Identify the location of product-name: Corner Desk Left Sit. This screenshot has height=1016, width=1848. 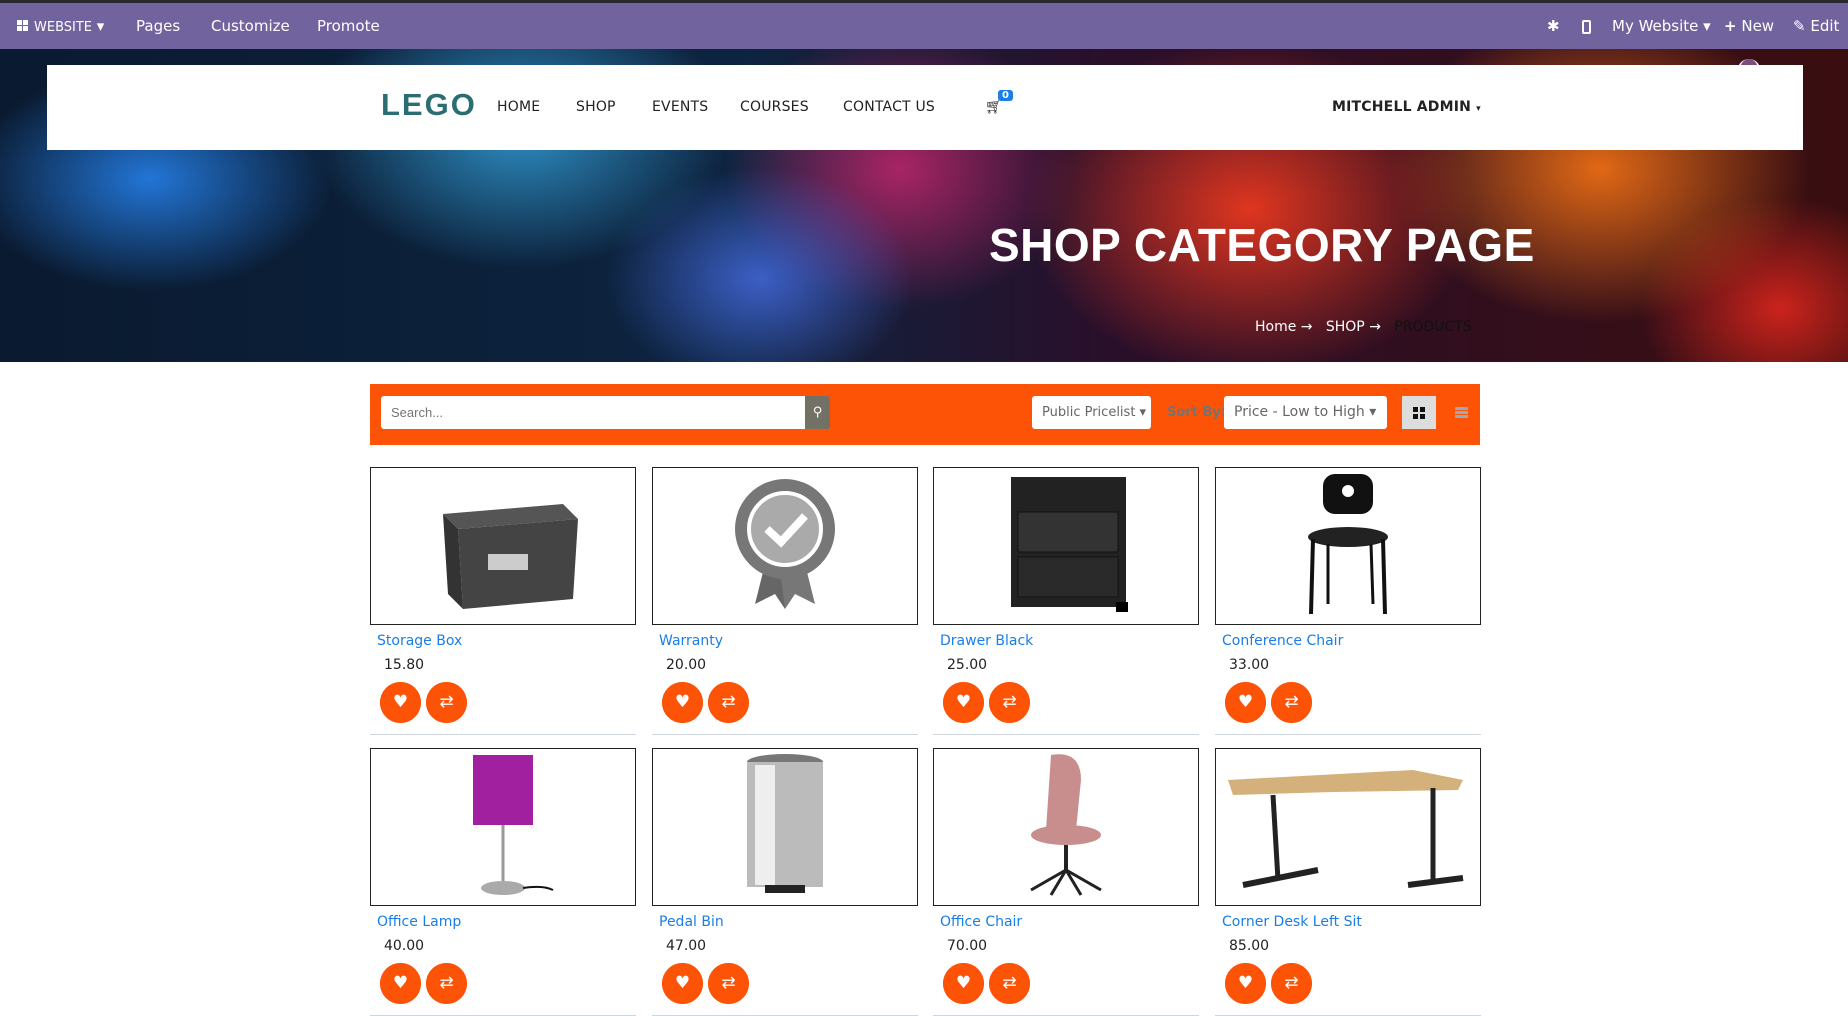
(1351, 925).